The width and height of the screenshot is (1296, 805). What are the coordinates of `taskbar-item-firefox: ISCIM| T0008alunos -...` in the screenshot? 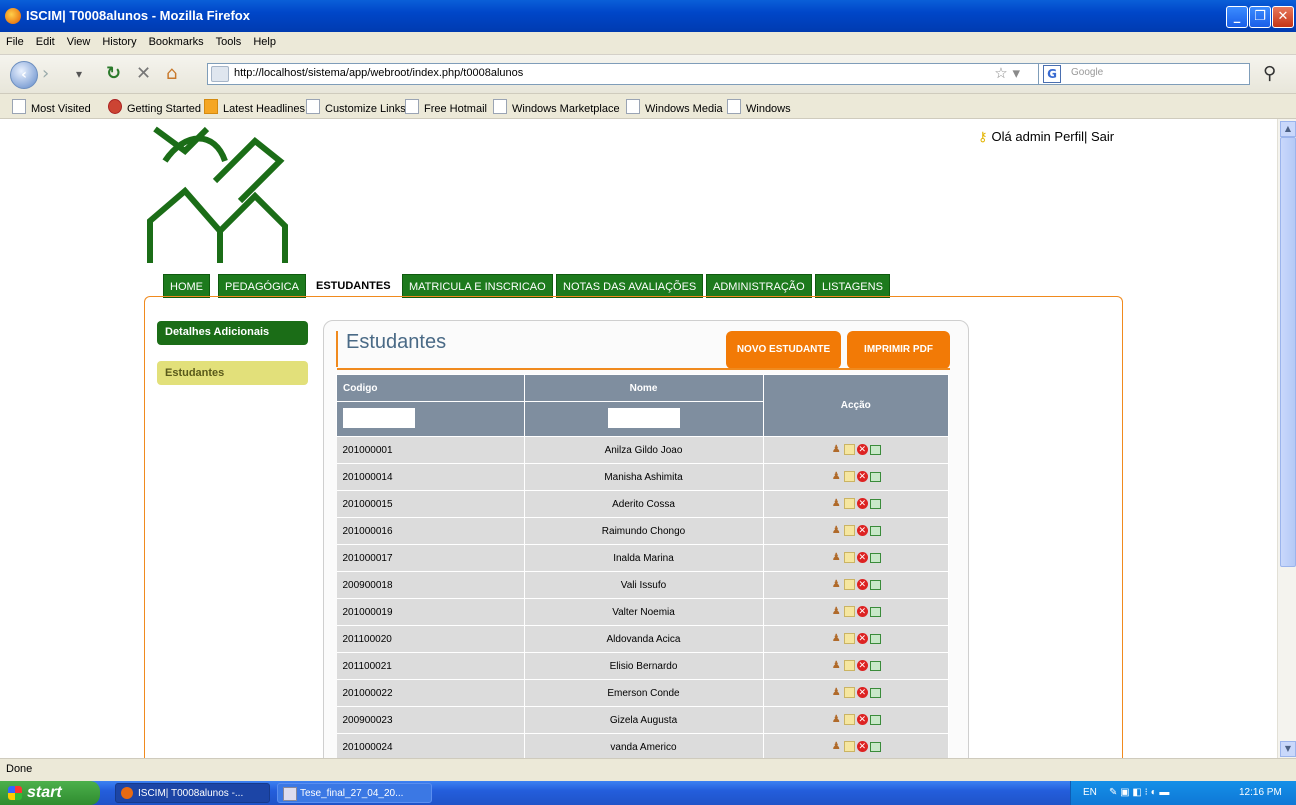 It's located at (192, 793).